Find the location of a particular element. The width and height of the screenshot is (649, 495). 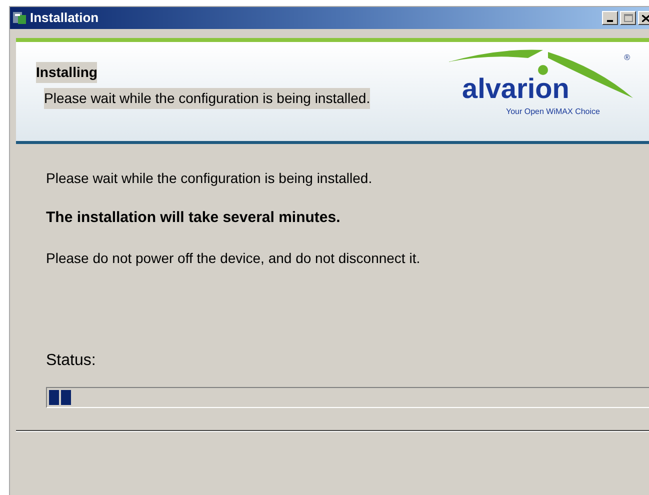

message-text: Please wait while the configuration is being installed. is located at coordinates (210, 178).